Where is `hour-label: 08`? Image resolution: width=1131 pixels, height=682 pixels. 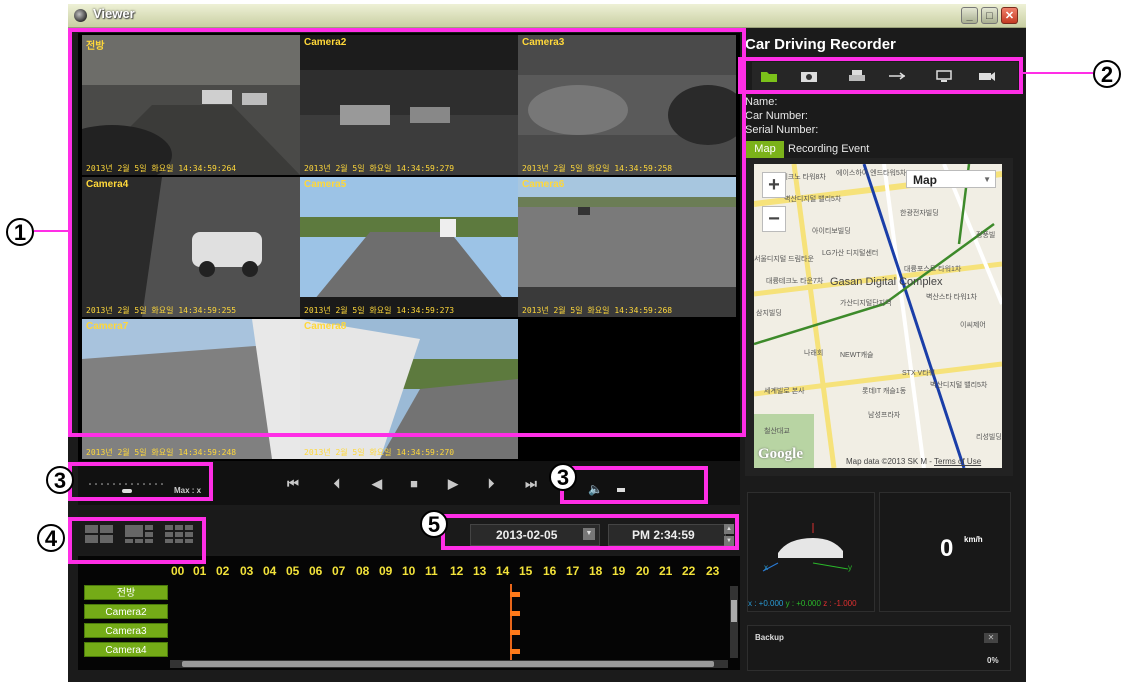 hour-label: 08 is located at coordinates (363, 571).